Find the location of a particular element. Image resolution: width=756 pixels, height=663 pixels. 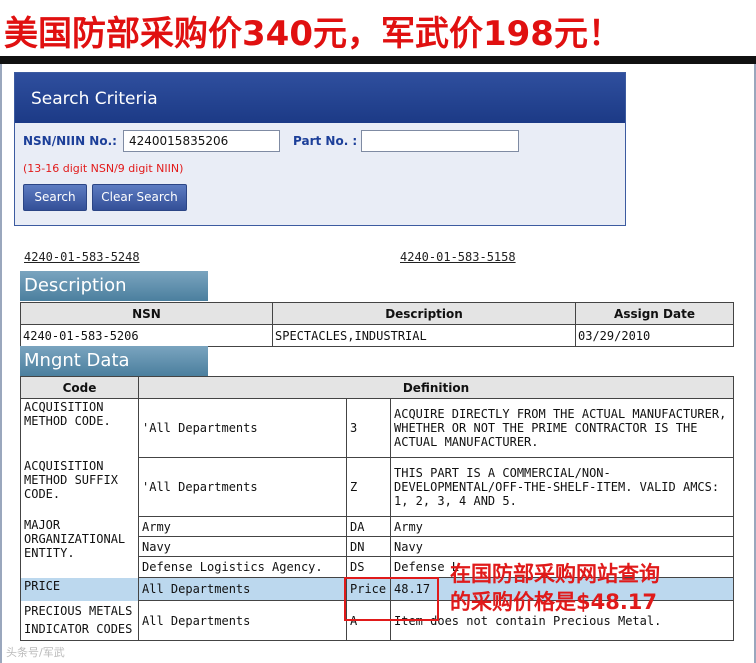

col-assign-date: Assign Date is located at coordinates (654, 313).